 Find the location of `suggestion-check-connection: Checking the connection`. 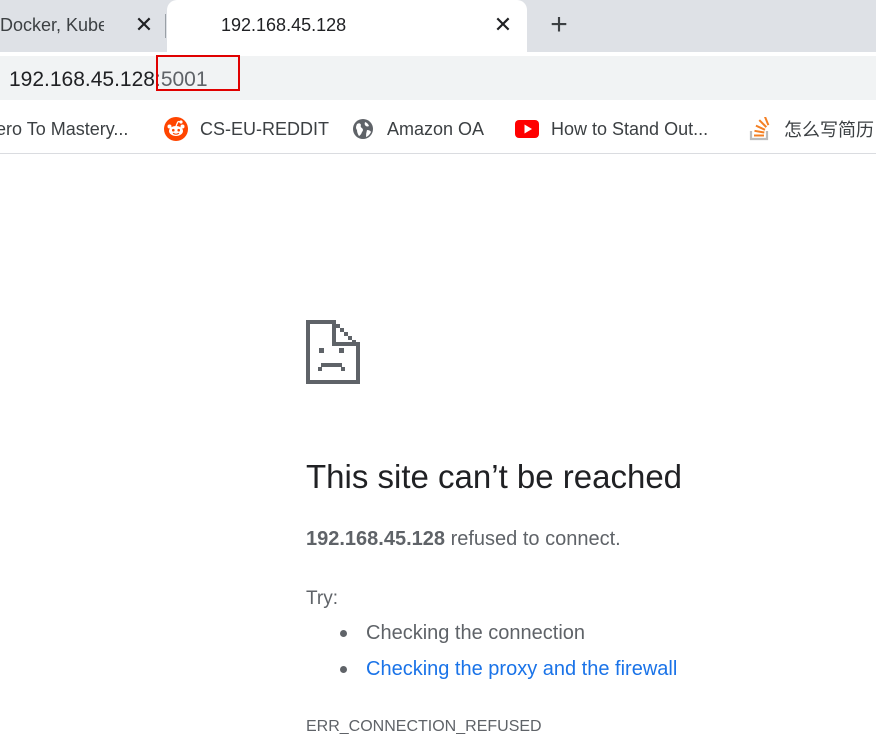

suggestion-check-connection: Checking the connection is located at coordinates (462, 633).